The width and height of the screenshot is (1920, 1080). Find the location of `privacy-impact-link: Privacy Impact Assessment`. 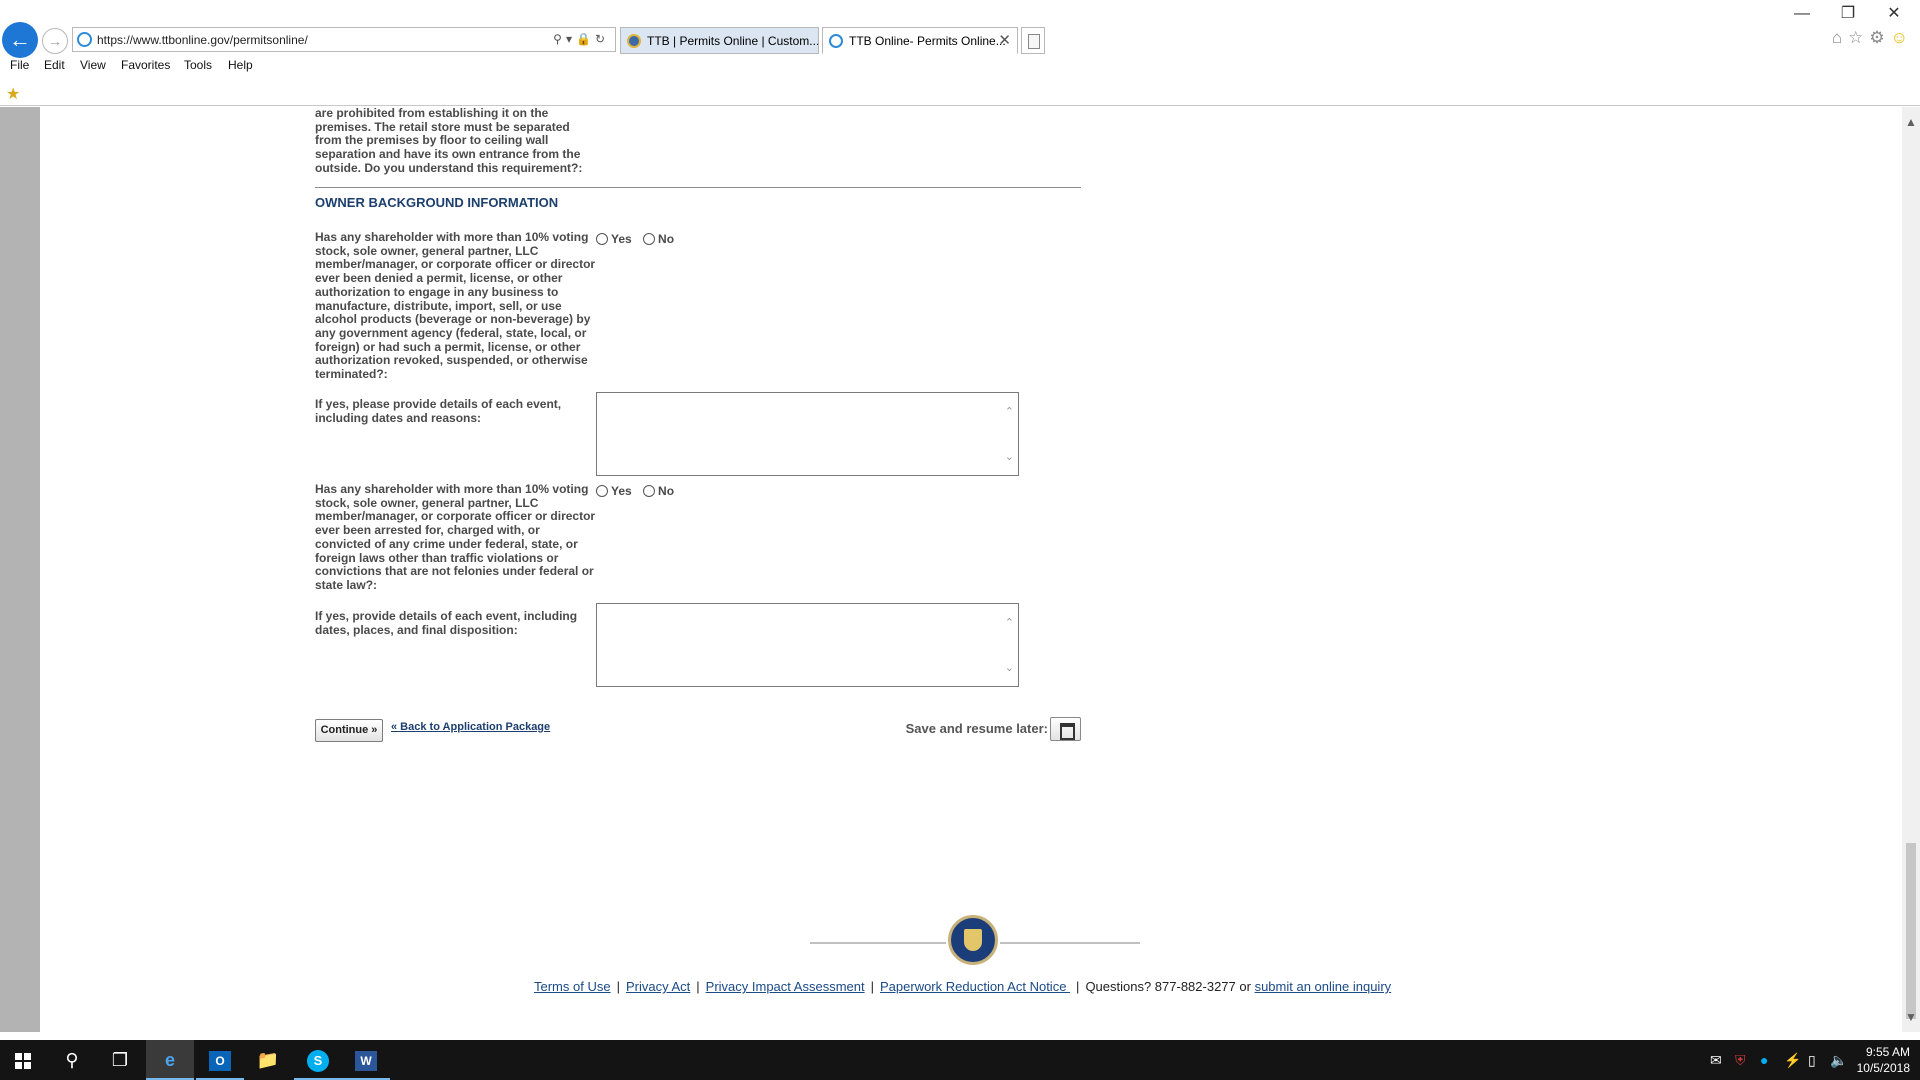

privacy-impact-link: Privacy Impact Assessment is located at coordinates (785, 986).